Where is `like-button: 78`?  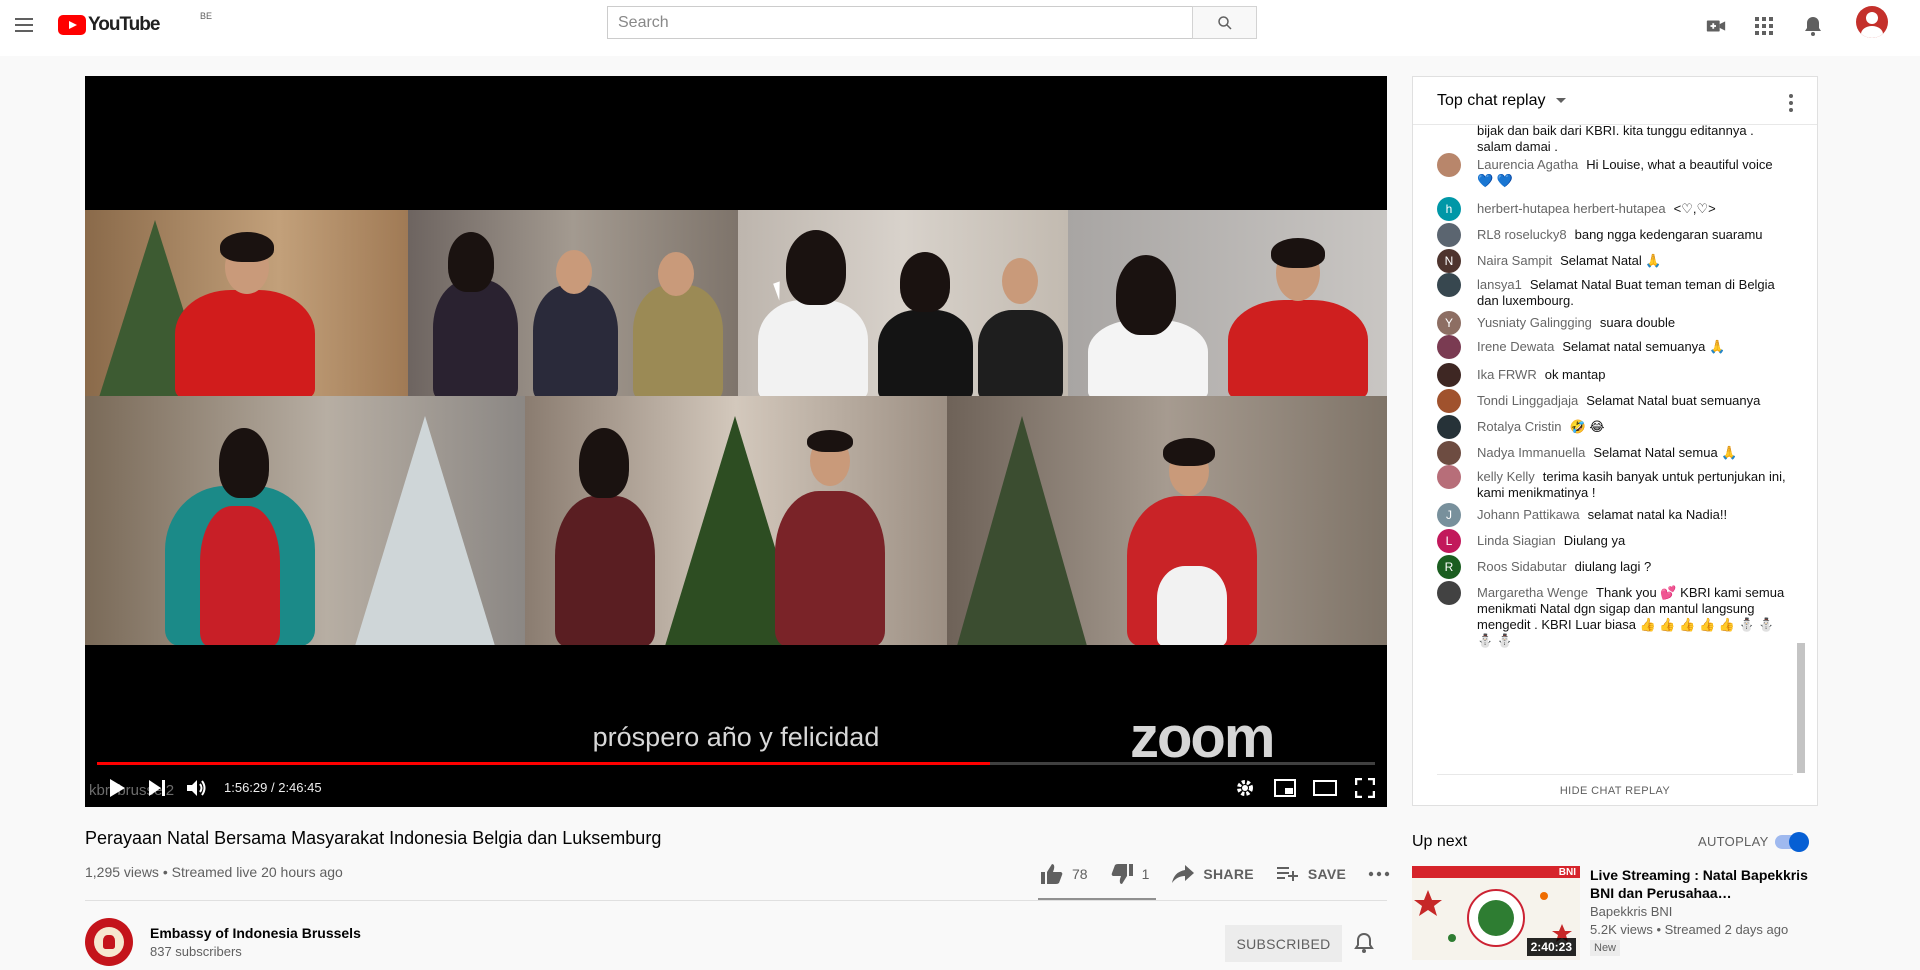
like-button: 78 is located at coordinates (1064, 874).